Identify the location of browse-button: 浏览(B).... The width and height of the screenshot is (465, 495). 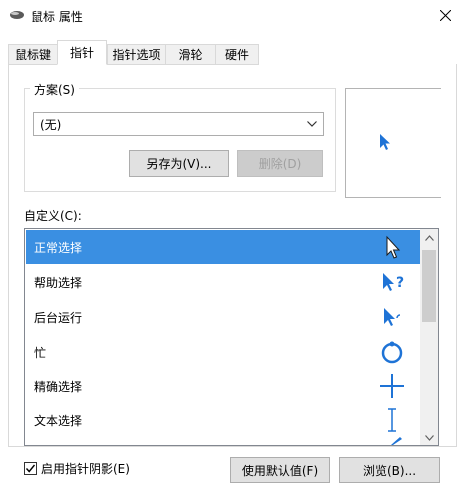
(389, 470).